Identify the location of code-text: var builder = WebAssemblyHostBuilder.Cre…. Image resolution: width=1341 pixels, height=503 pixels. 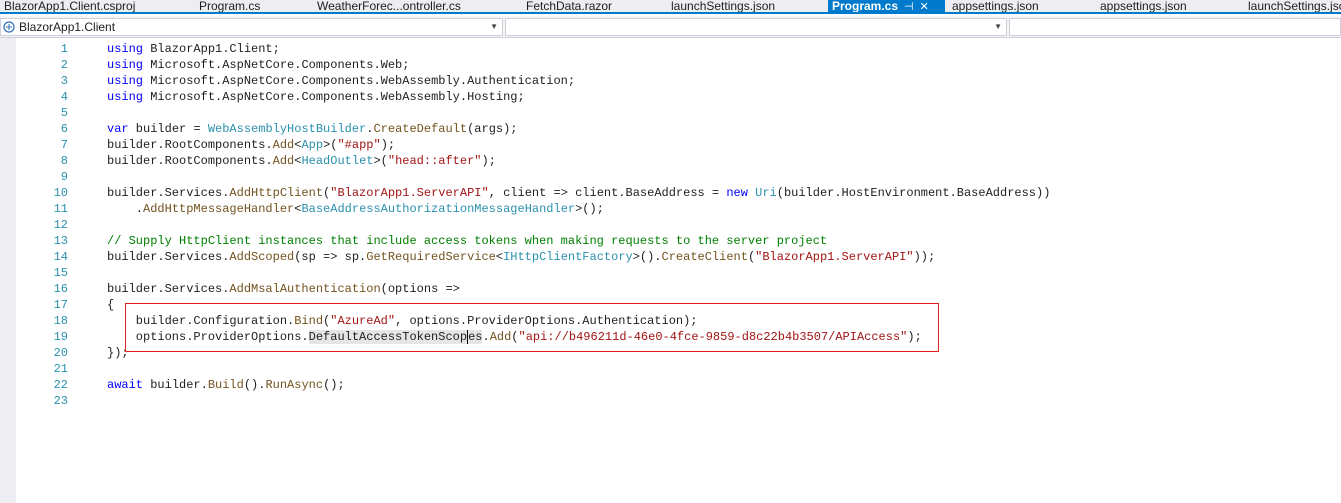
(312, 129).